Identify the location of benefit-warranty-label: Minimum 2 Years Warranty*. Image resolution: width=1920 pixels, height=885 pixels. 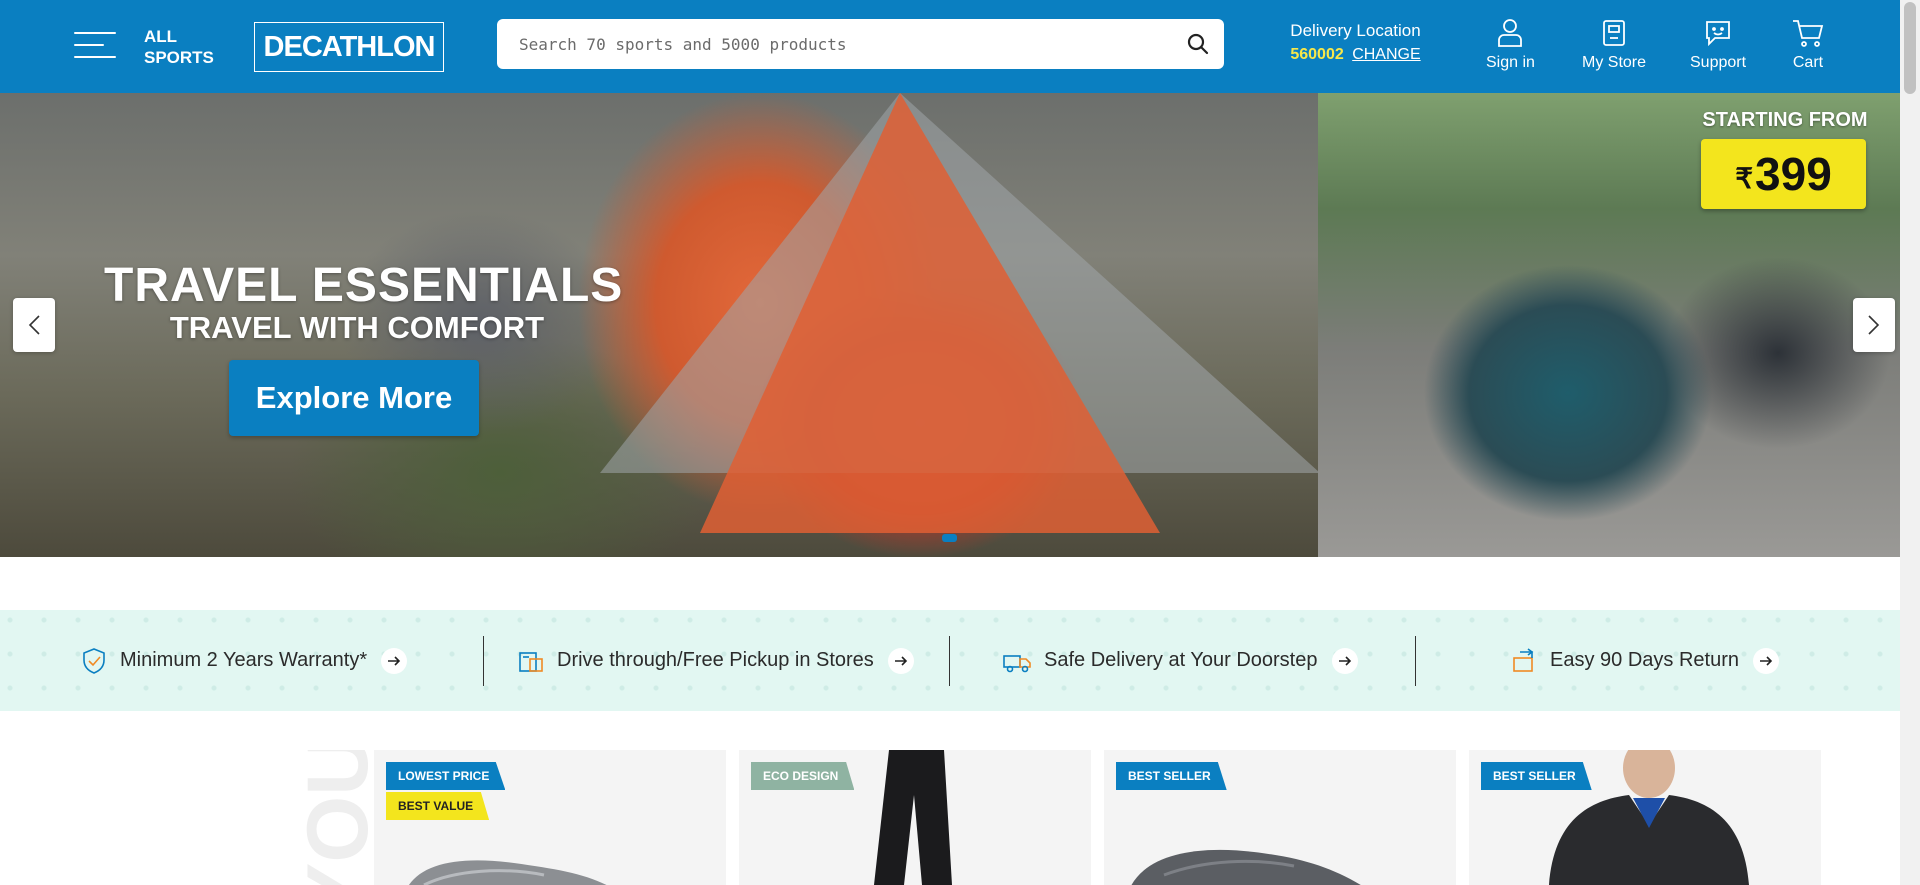
(244, 660).